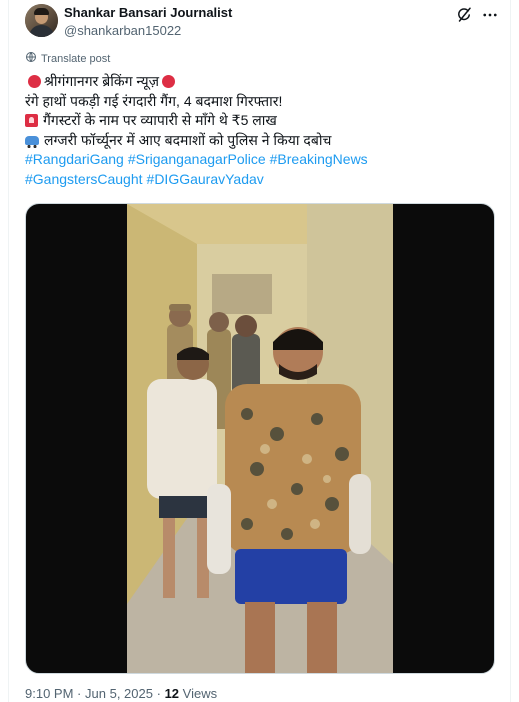 The width and height of the screenshot is (519, 702). Describe the element at coordinates (31, 121) in the screenshot. I see `police-light-icon` at that location.